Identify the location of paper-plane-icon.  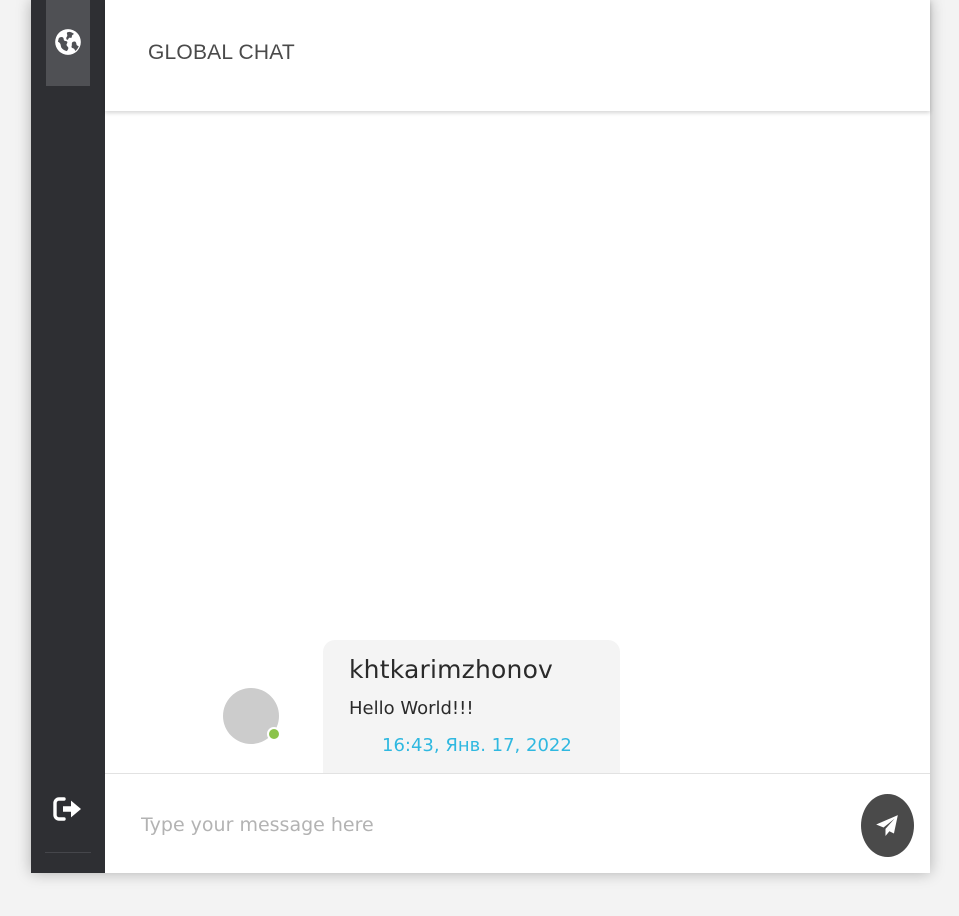
(886, 825).